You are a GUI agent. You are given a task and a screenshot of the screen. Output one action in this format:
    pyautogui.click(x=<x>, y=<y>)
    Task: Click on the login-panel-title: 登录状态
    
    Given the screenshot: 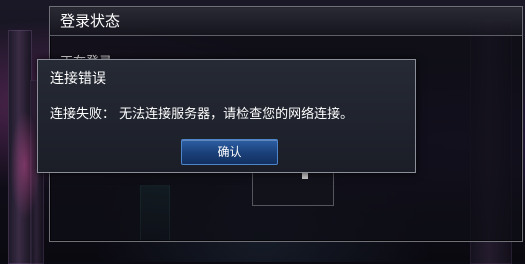 What is the action you would take?
    pyautogui.click(x=286, y=21)
    